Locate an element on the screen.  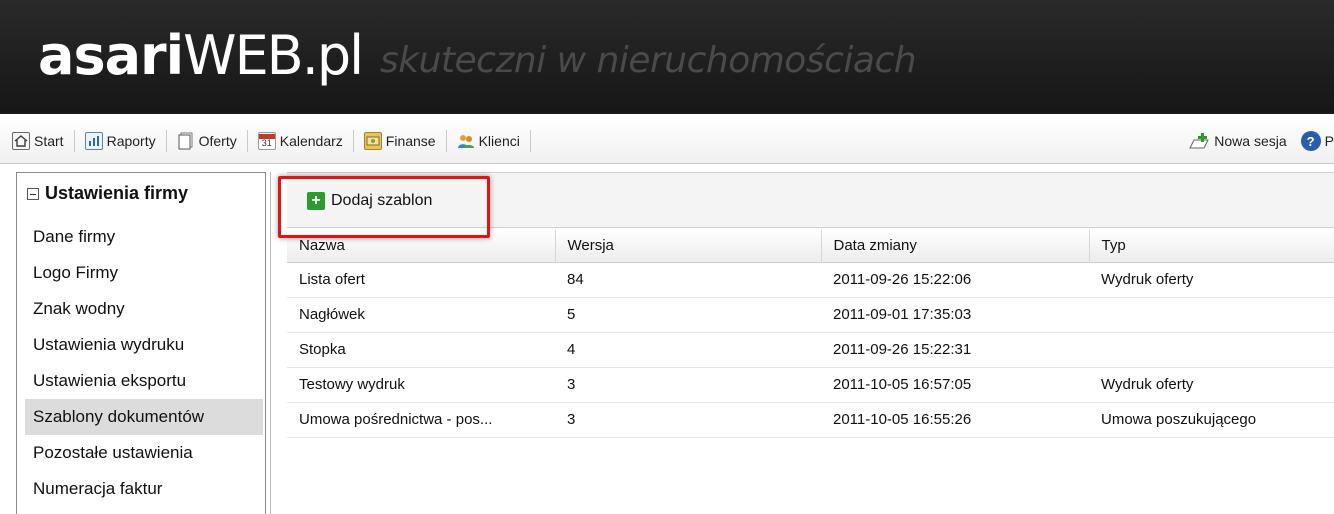
toolbar-oferty-label: Oferty is located at coordinates (217, 140).